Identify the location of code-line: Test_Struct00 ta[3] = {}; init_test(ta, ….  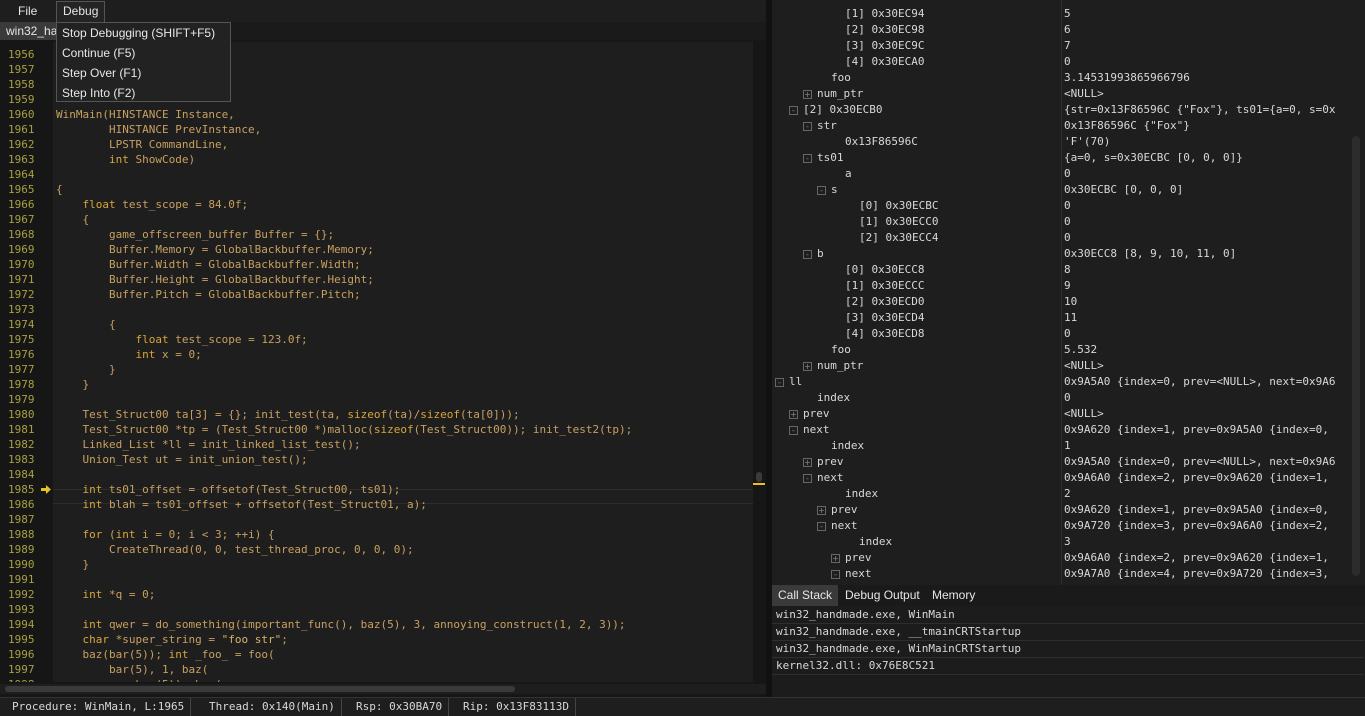
(287, 414).